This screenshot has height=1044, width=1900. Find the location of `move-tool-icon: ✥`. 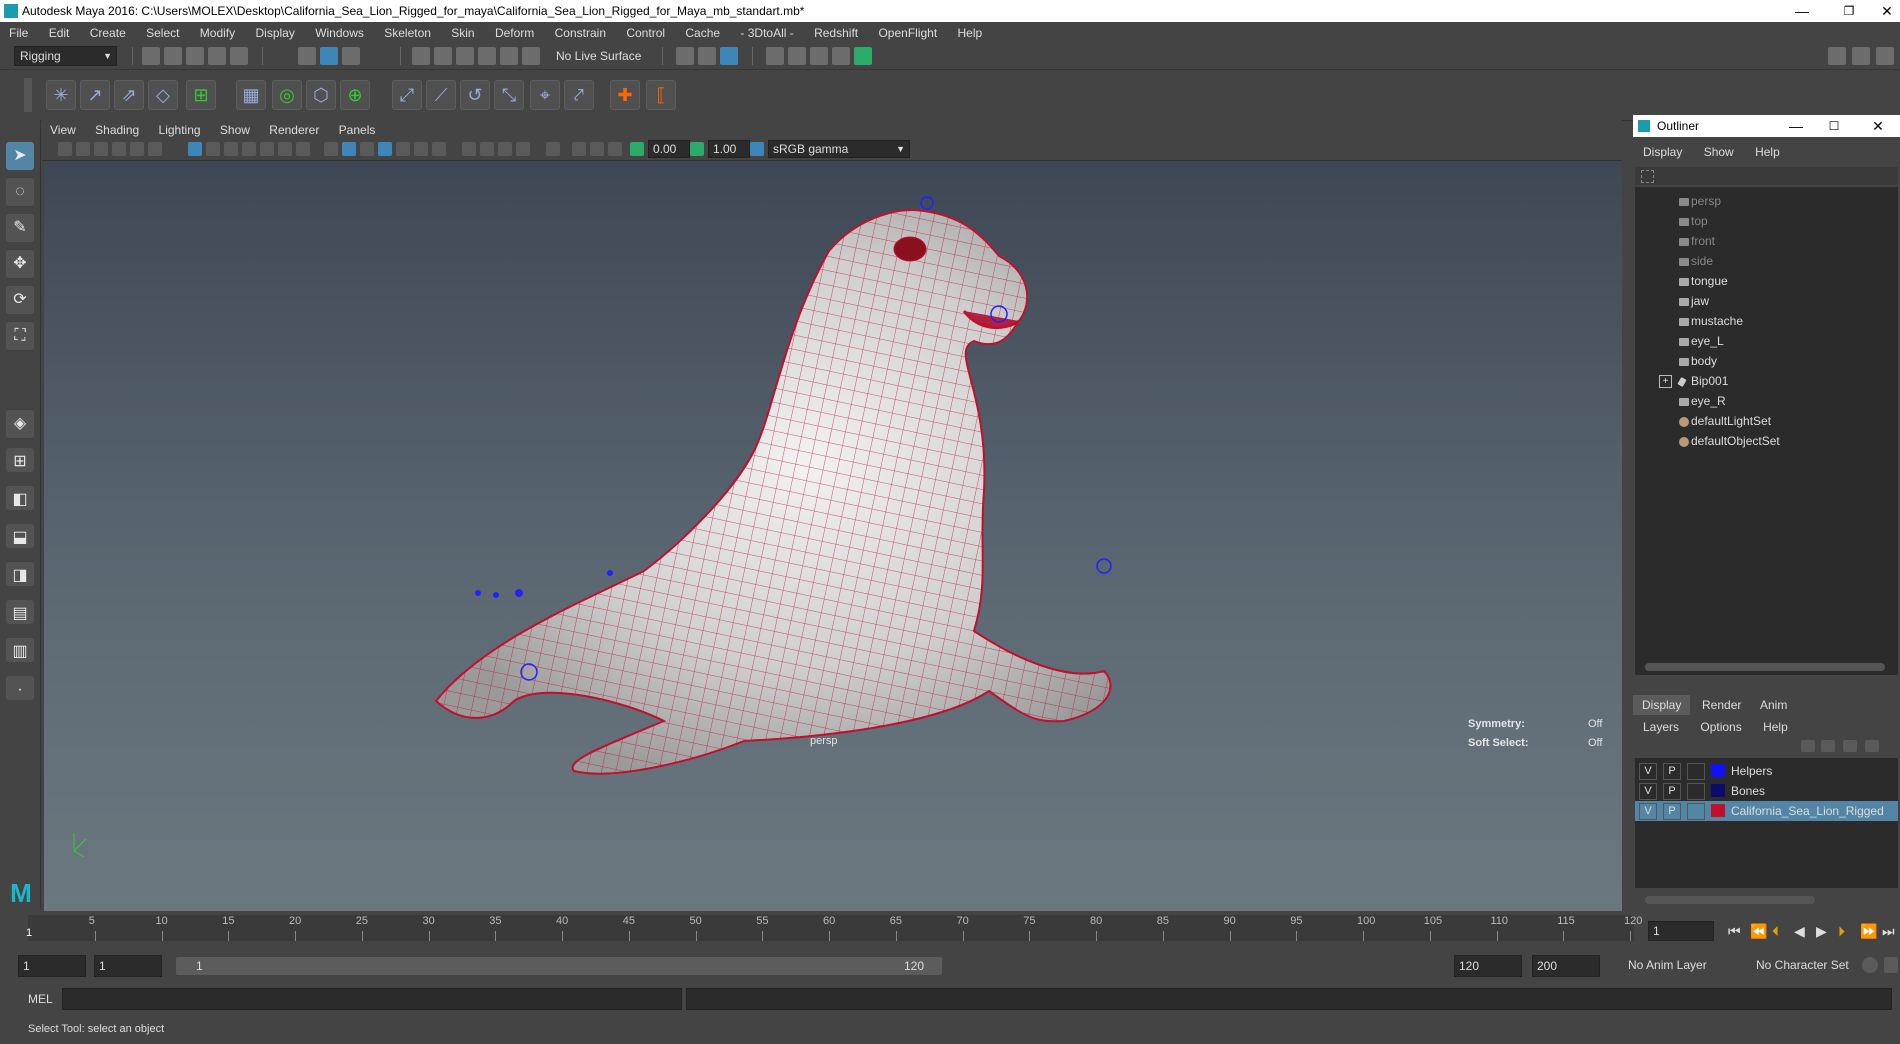

move-tool-icon: ✥ is located at coordinates (20, 264).